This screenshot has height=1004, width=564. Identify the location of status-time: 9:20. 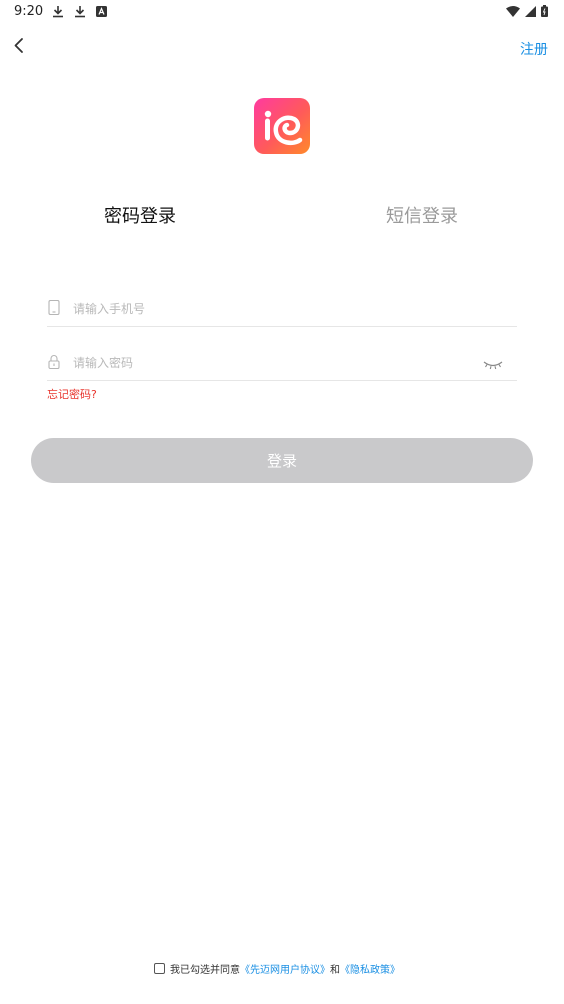
(29, 11).